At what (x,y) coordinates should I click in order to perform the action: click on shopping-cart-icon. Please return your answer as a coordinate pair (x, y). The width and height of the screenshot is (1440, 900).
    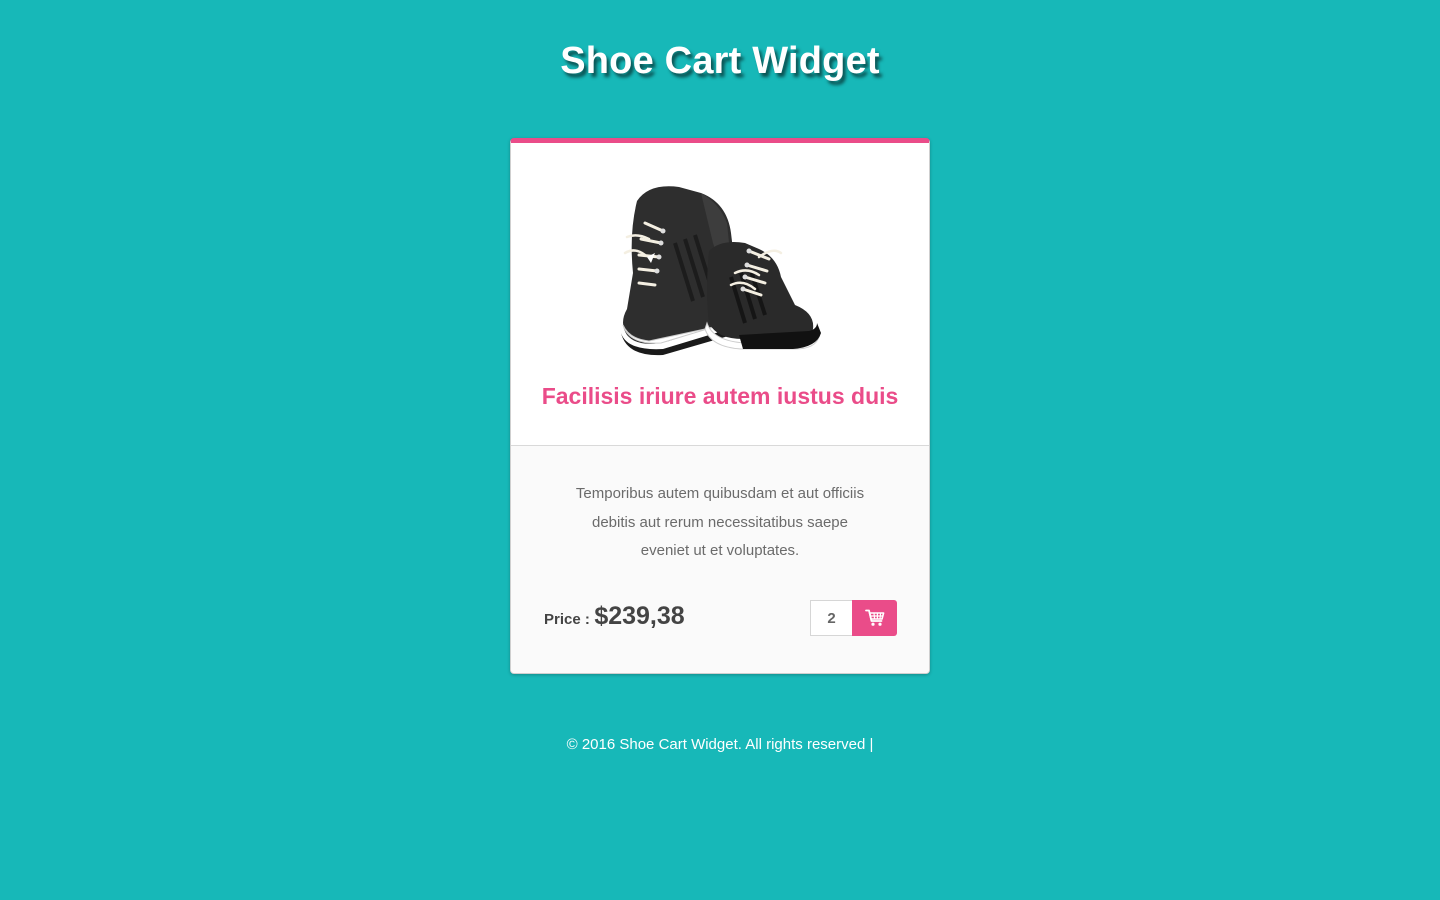
    Looking at the image, I should click on (874, 617).